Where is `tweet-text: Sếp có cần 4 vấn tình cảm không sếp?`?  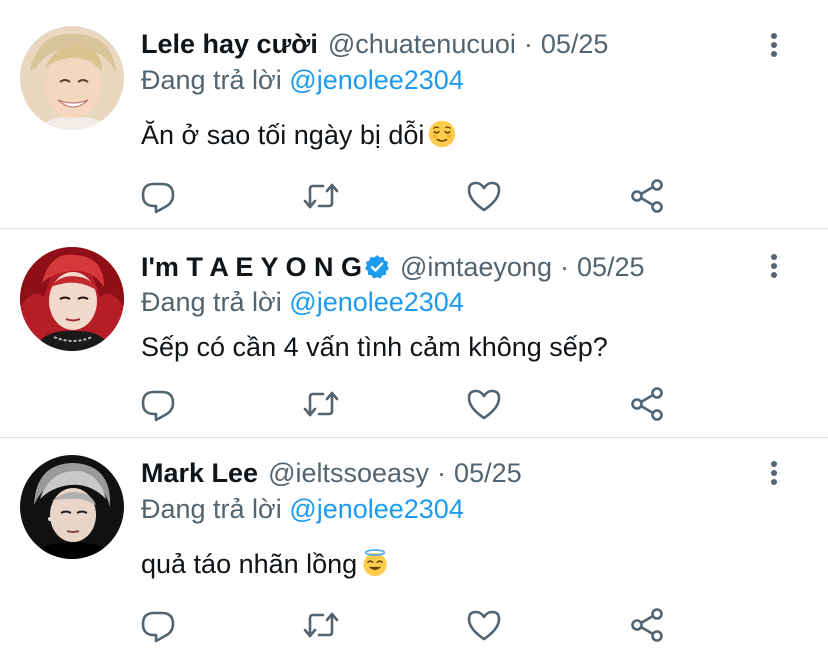
tweet-text: Sếp có cần 4 vấn tình cảm không sếp? is located at coordinates (374, 347).